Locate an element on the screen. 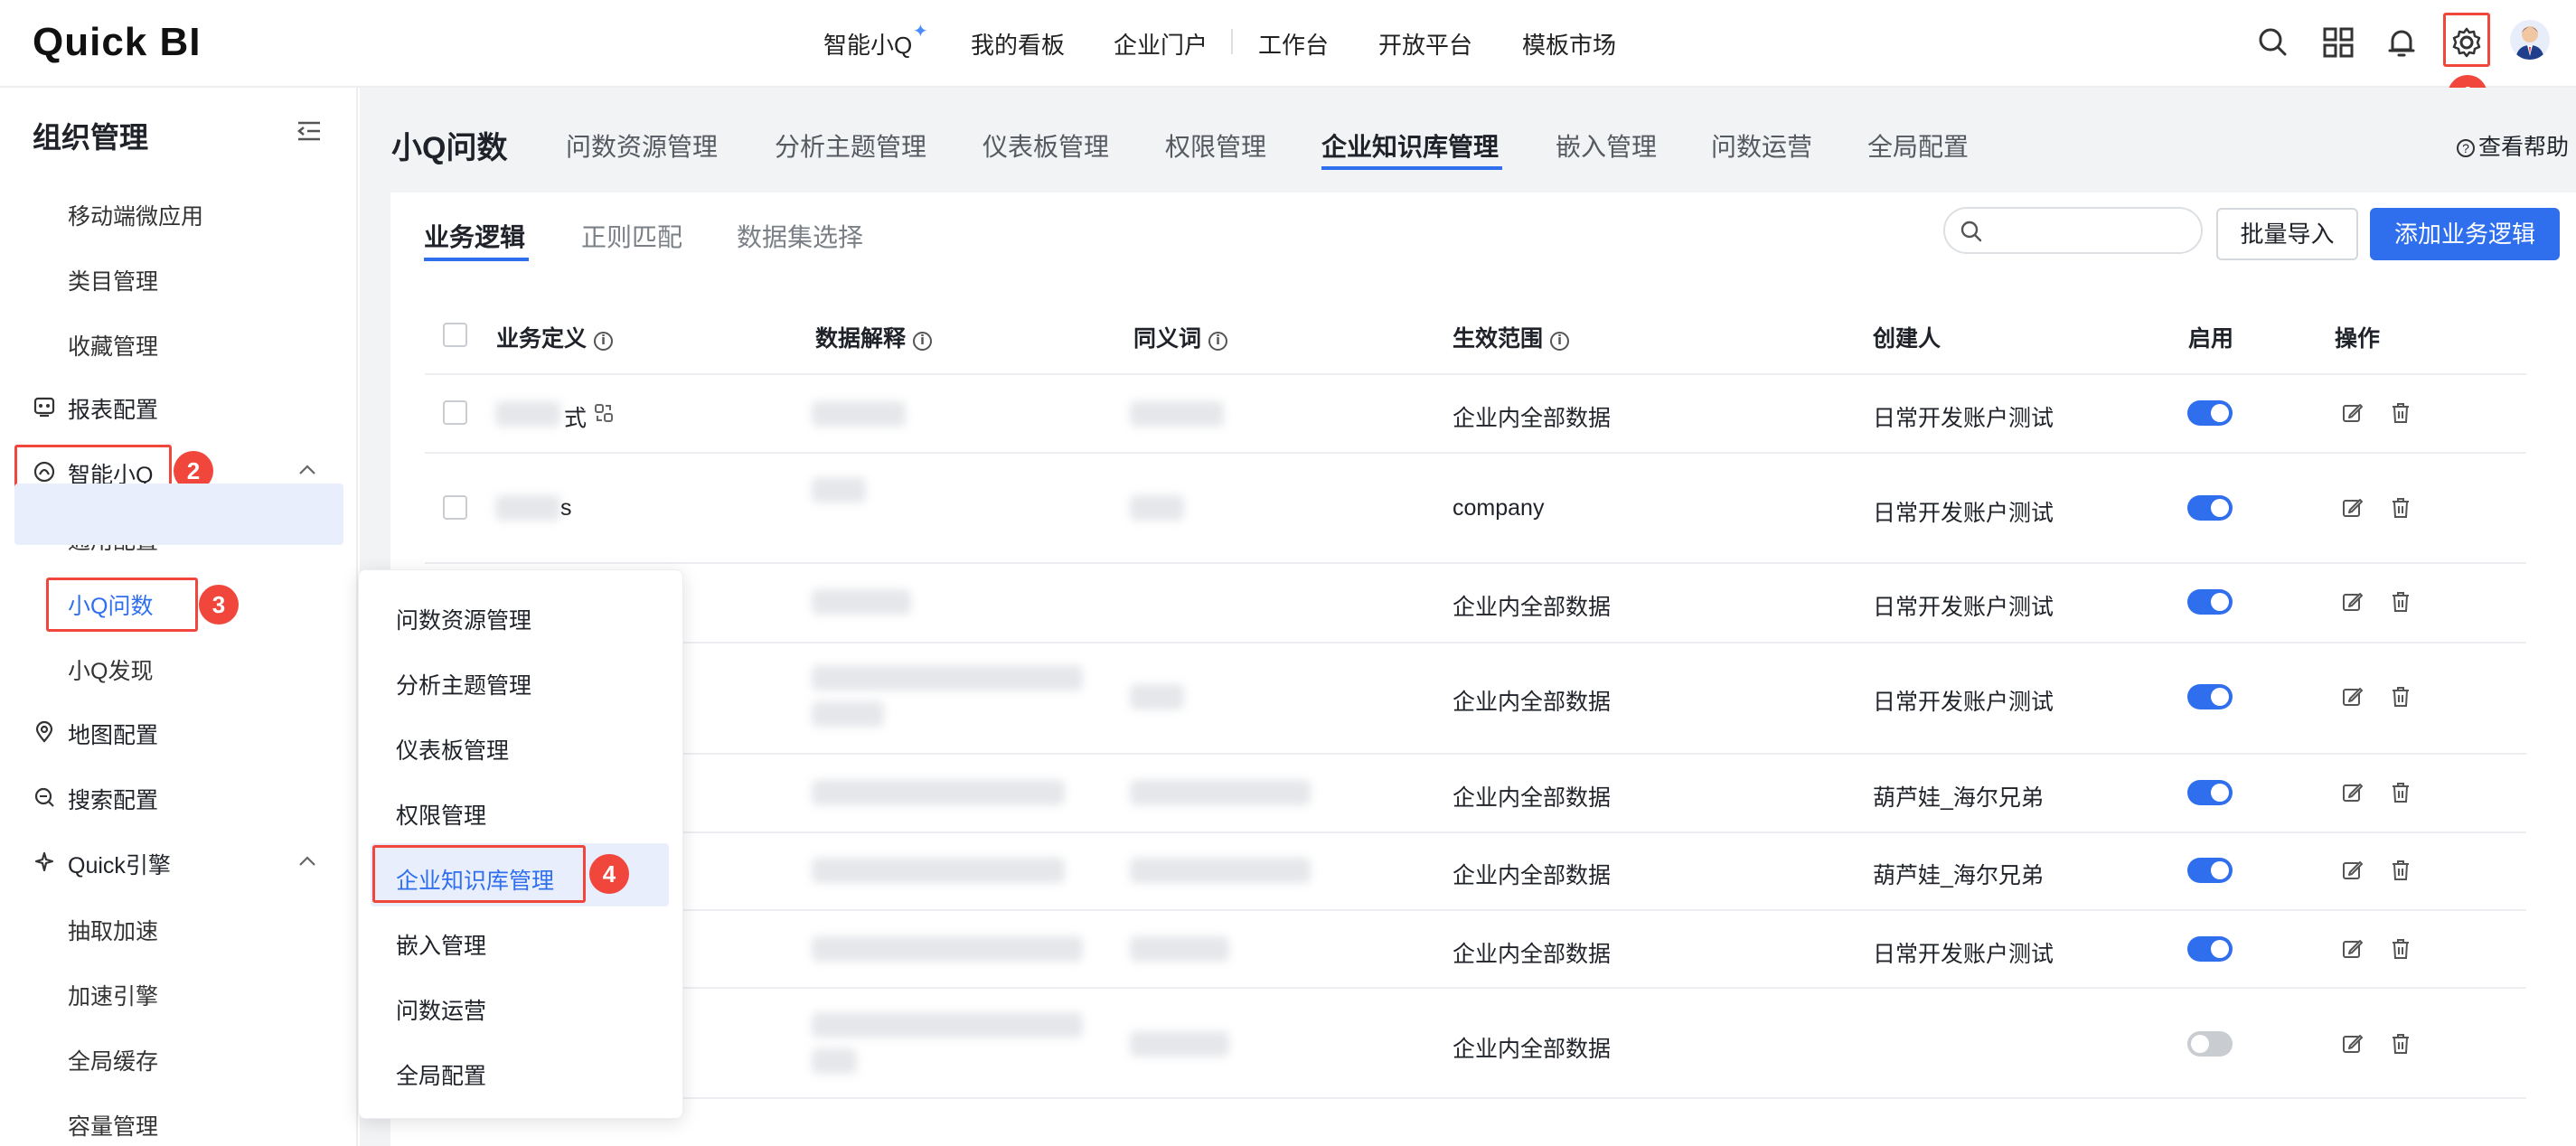 The image size is (2576, 1146). topnav-my-dashboard: 我的看板 is located at coordinates (1018, 44).